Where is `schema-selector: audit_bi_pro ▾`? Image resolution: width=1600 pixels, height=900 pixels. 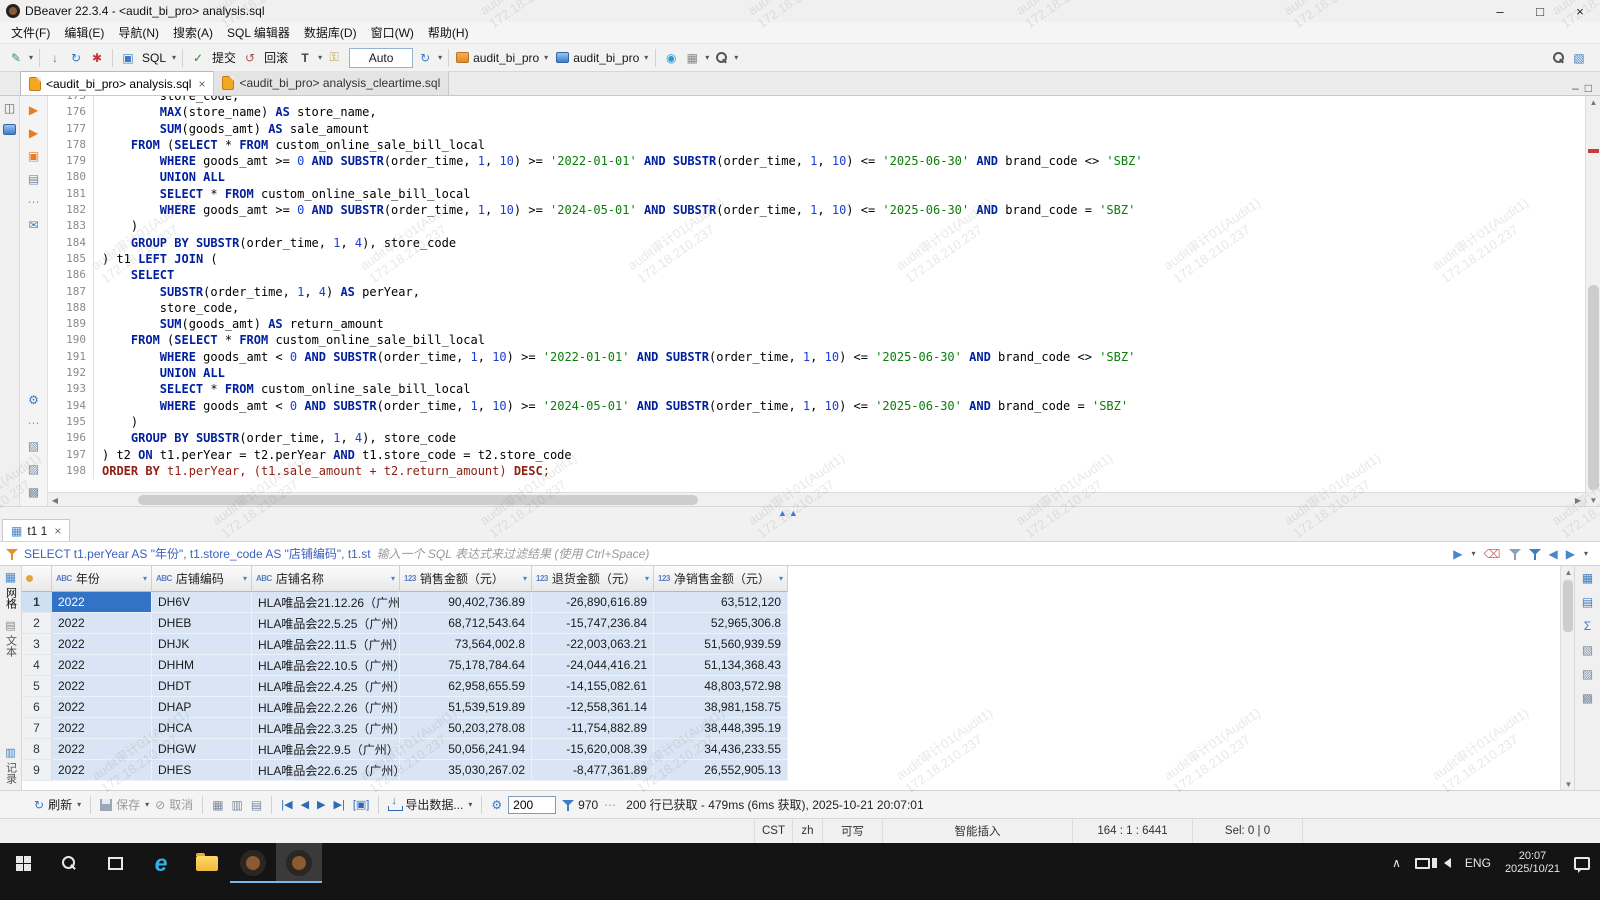
schema-selector: audit_bi_pro ▾ is located at coordinates (602, 58).